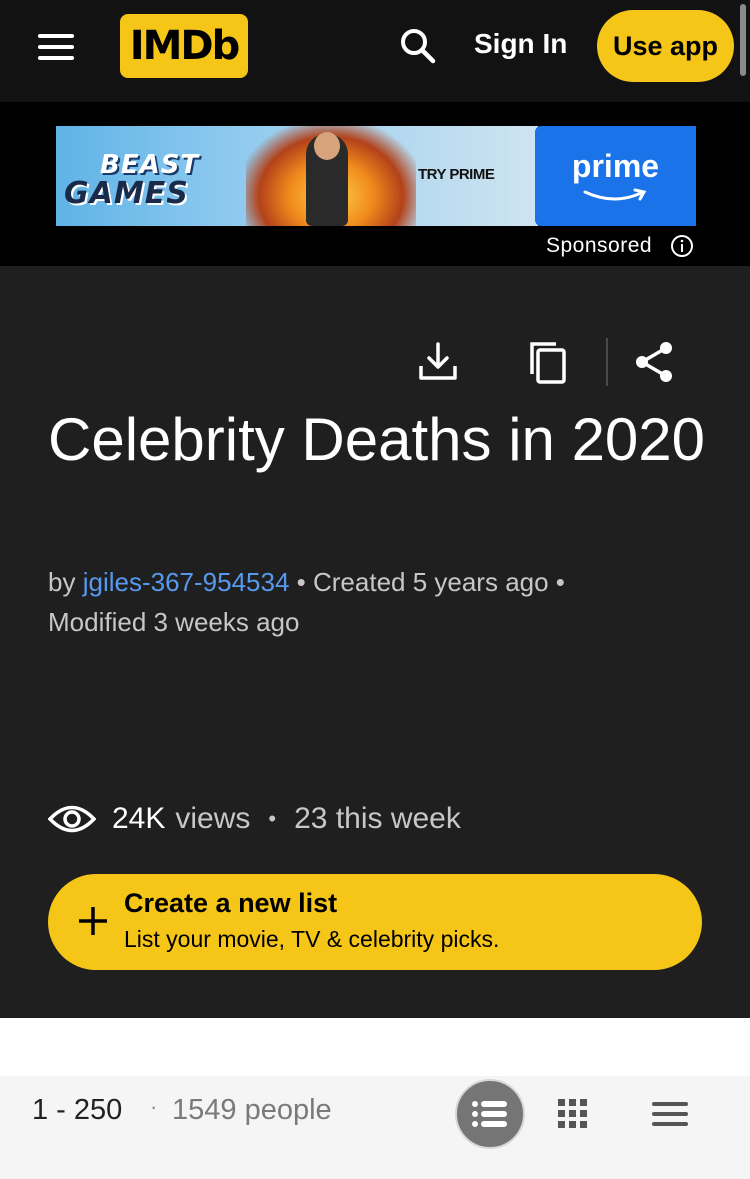 This screenshot has height=1179, width=750. Describe the element at coordinates (418, 46) in the screenshot. I see `search-icon` at that location.